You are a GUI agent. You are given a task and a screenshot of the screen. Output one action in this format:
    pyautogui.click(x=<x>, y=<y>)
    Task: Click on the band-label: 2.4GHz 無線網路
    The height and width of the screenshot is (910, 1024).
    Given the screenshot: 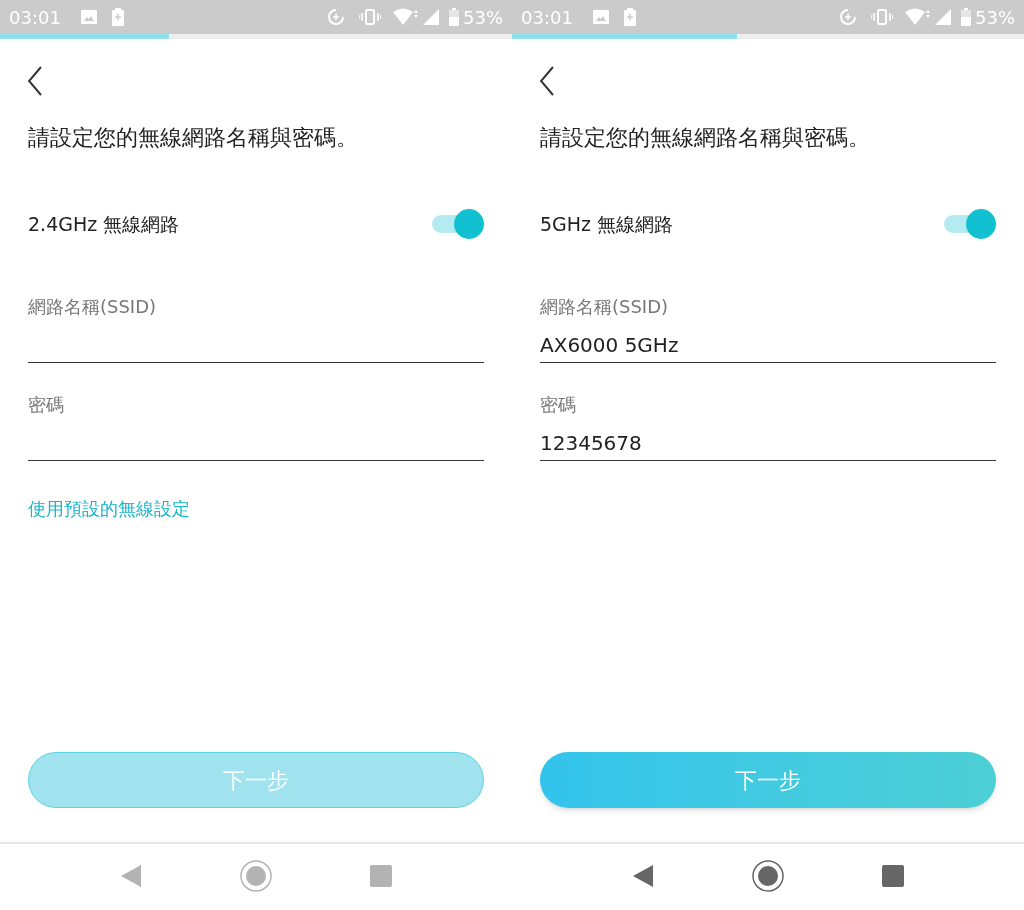 What is the action you would take?
    pyautogui.click(x=104, y=224)
    